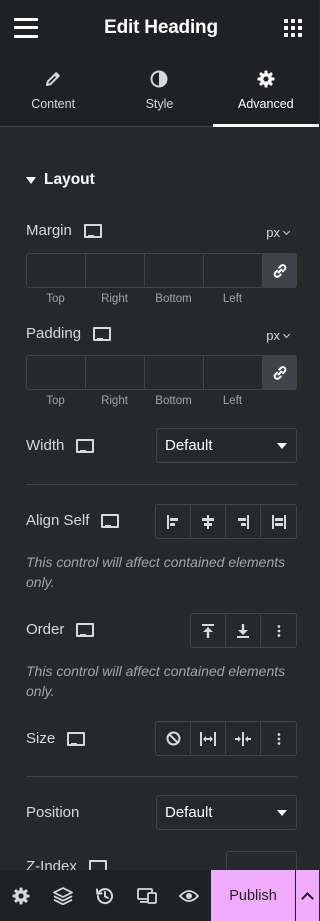  I want to click on size-grow-button, so click(208, 738).